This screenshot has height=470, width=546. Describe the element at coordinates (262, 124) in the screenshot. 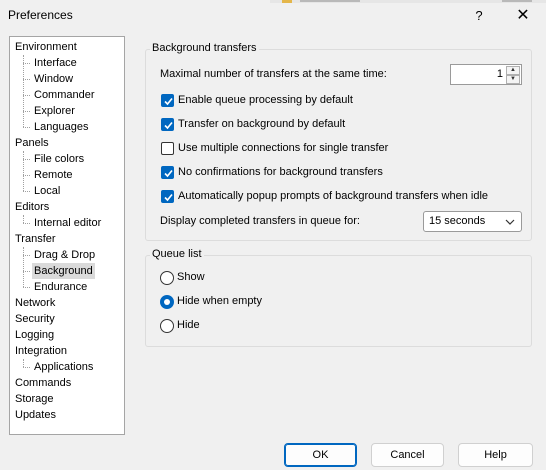

I see `checkbox-label: Transfer on background by default` at that location.